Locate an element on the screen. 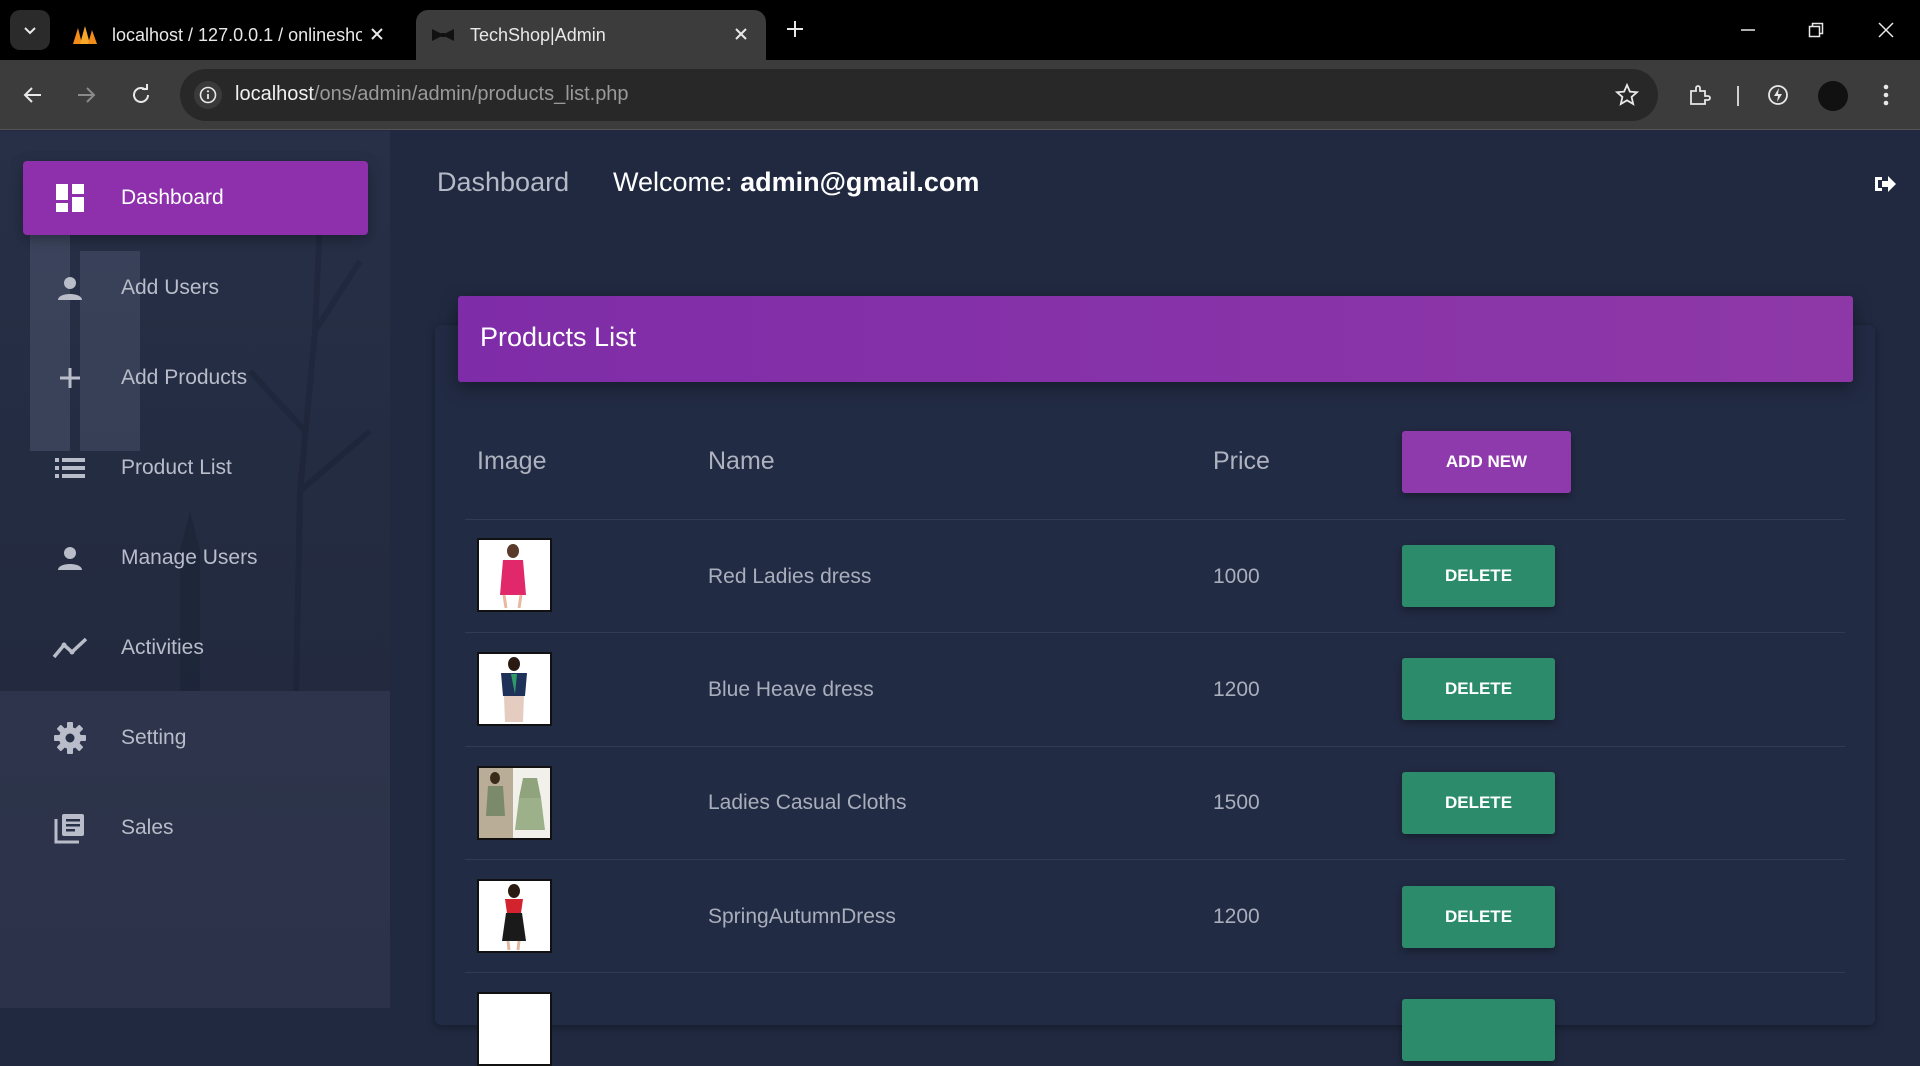 The height and width of the screenshot is (1066, 1920). minimize-icon is located at coordinates (1748, 30).